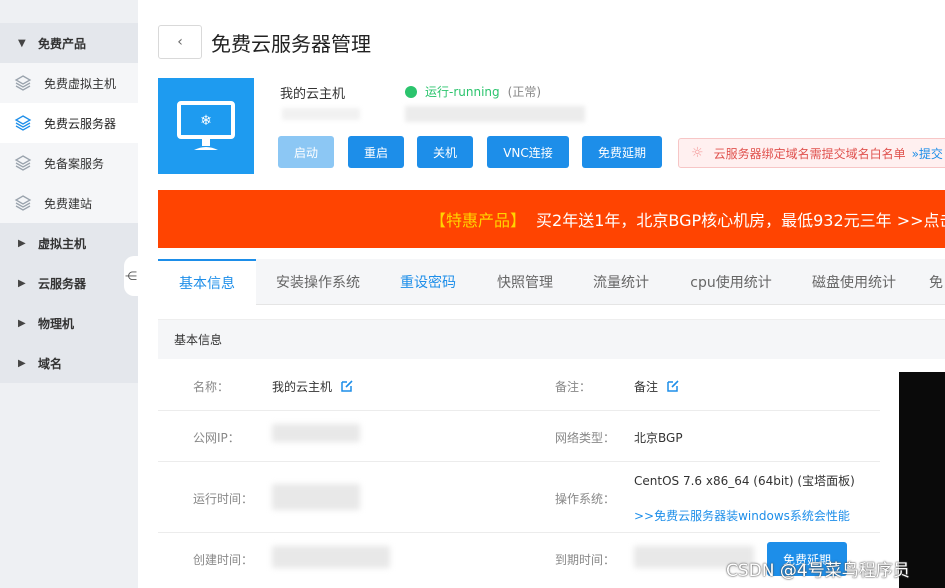 The height and width of the screenshot is (588, 945). What do you see at coordinates (519, 436) in the screenshot?
I see `info-row-ip` at bounding box center [519, 436].